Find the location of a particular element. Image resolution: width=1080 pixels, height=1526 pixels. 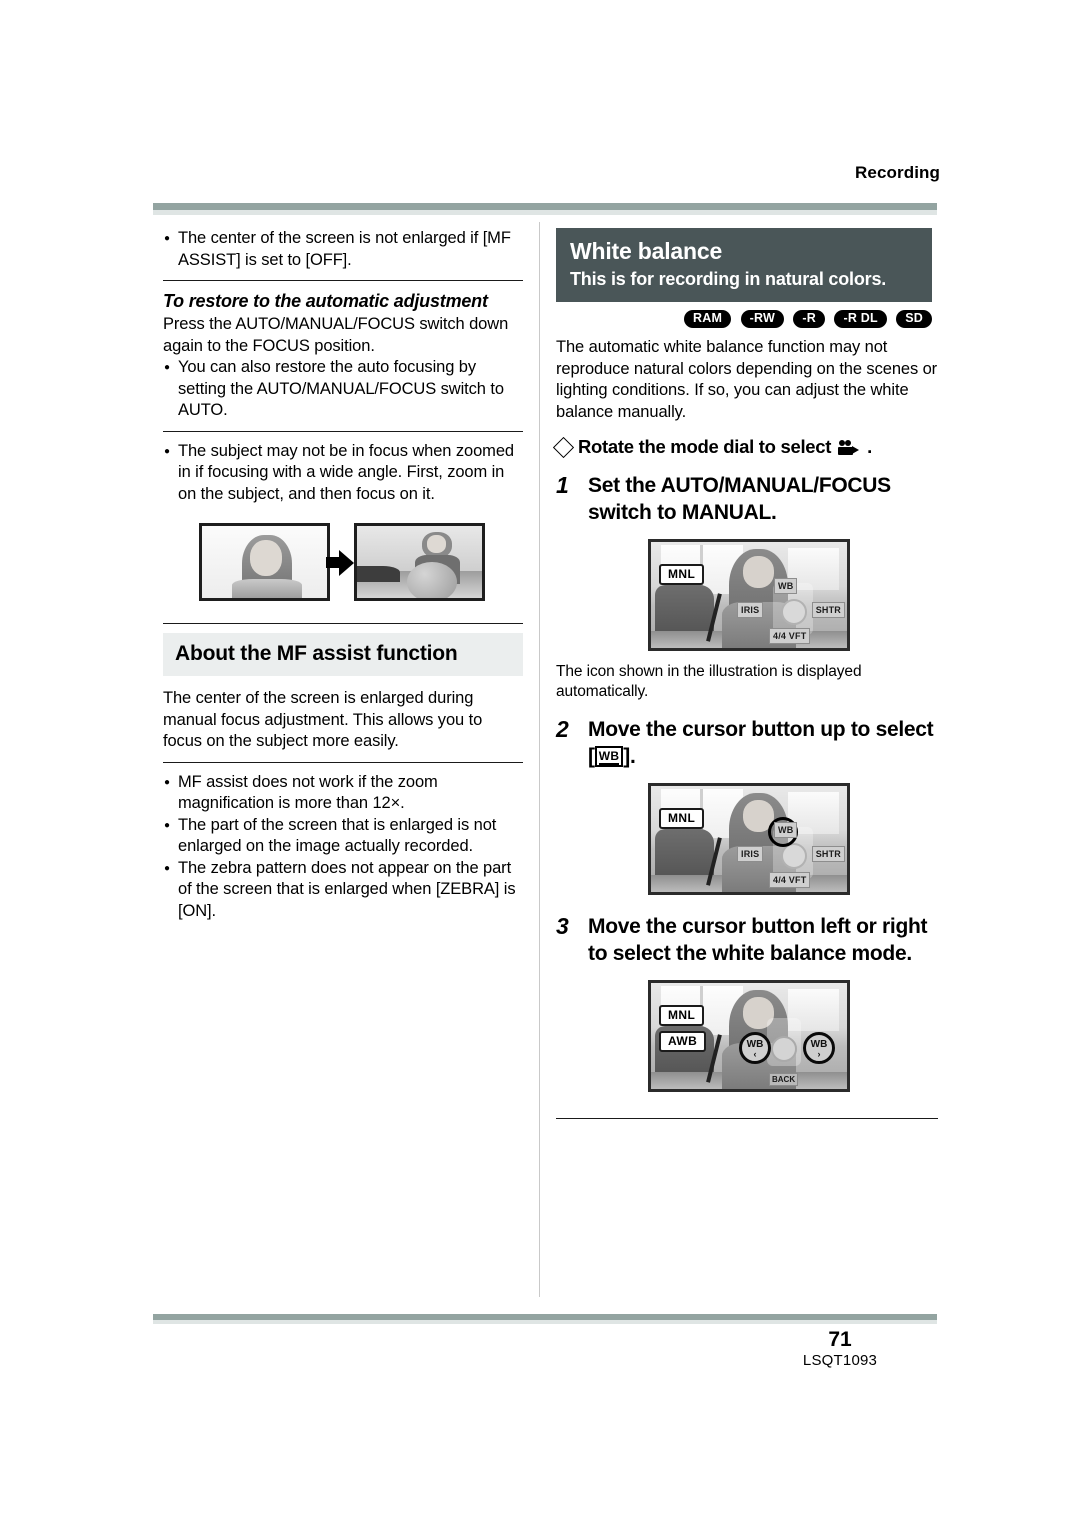

lcd-illustration-3: MNL AWB WB ‹ WB › BACK is located at coordinates (749, 1036).